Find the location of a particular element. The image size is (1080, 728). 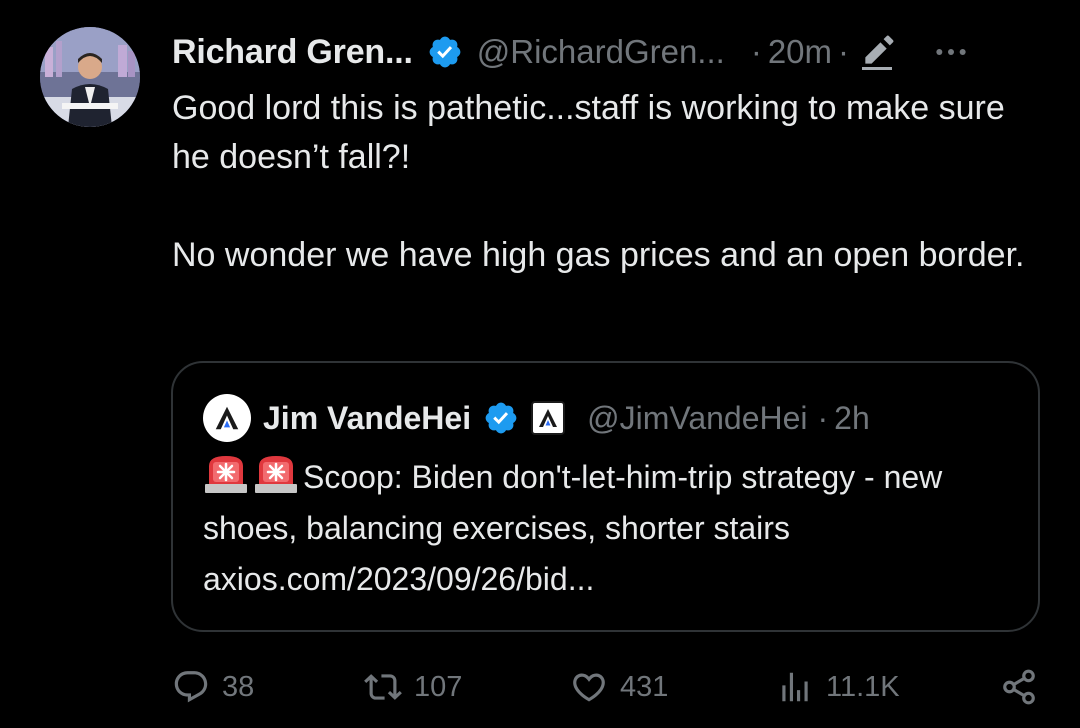

quoted-author-handle: @JimVandeHei is located at coordinates (697, 418).